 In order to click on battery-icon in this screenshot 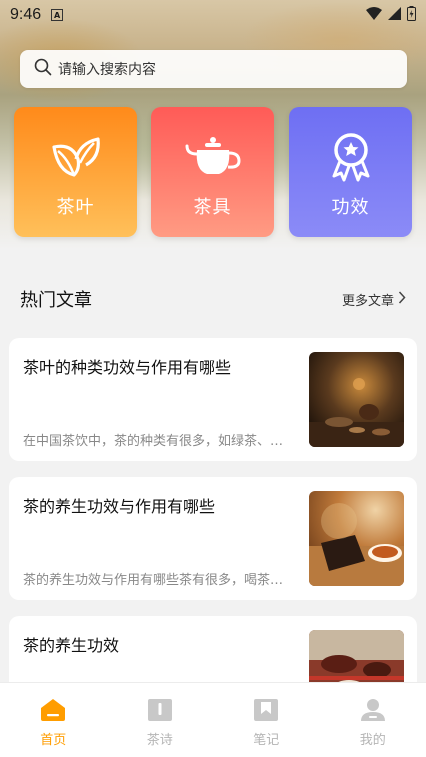, I will do `click(411, 15)`.